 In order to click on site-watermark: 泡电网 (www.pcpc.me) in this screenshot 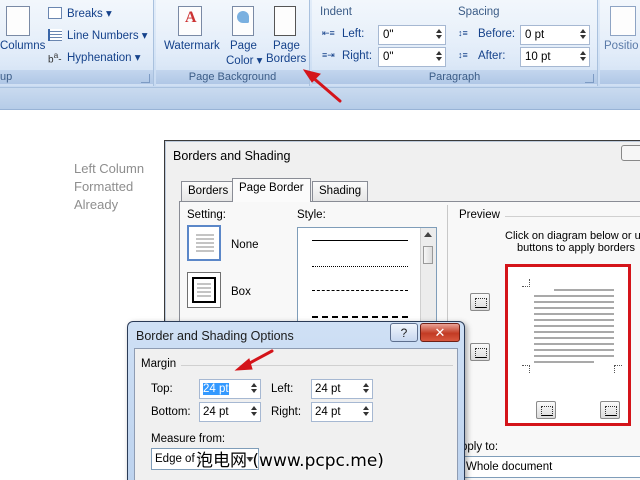, I will do `click(290, 461)`.